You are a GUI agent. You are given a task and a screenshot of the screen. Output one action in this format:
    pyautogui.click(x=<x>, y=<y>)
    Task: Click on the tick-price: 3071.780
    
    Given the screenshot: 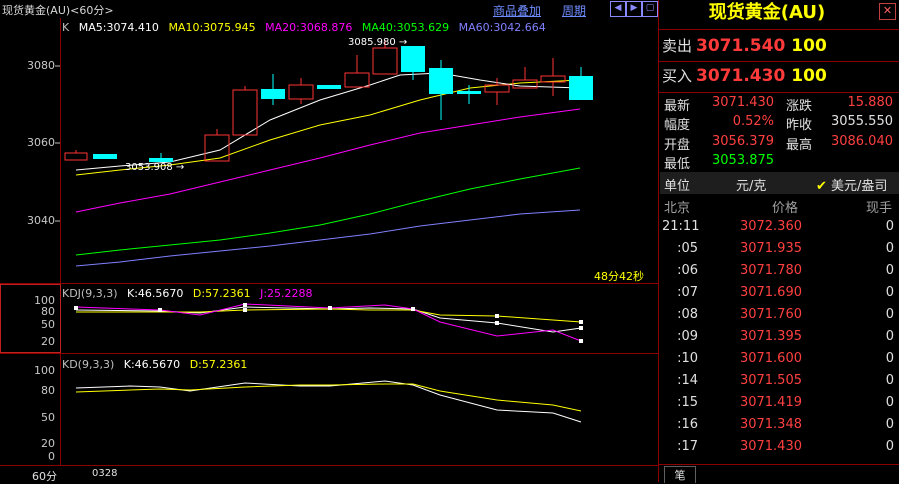 What is the action you would take?
    pyautogui.click(x=770, y=270)
    